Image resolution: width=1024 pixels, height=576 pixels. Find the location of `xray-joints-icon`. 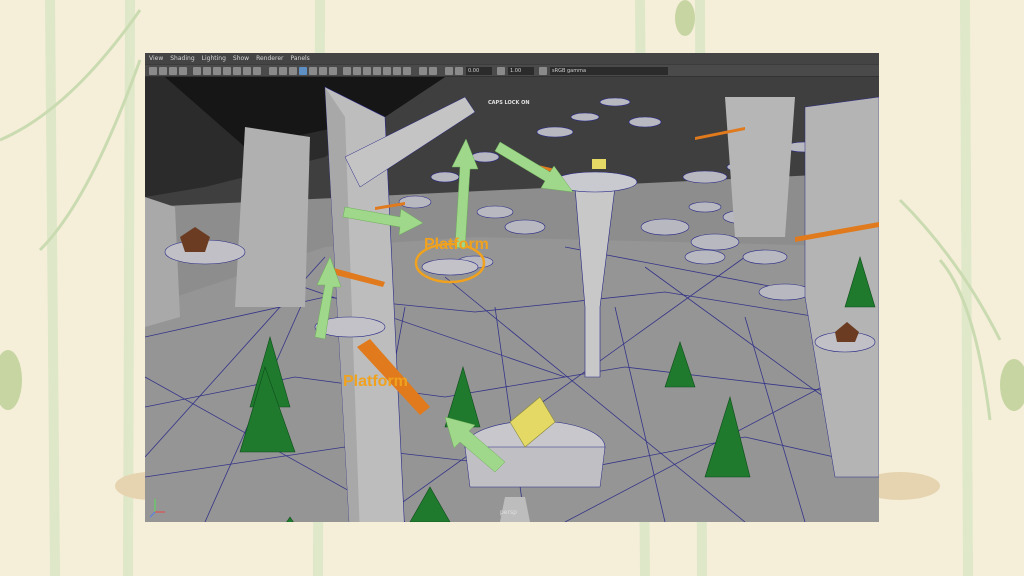

xray-joints-icon is located at coordinates (357, 71).